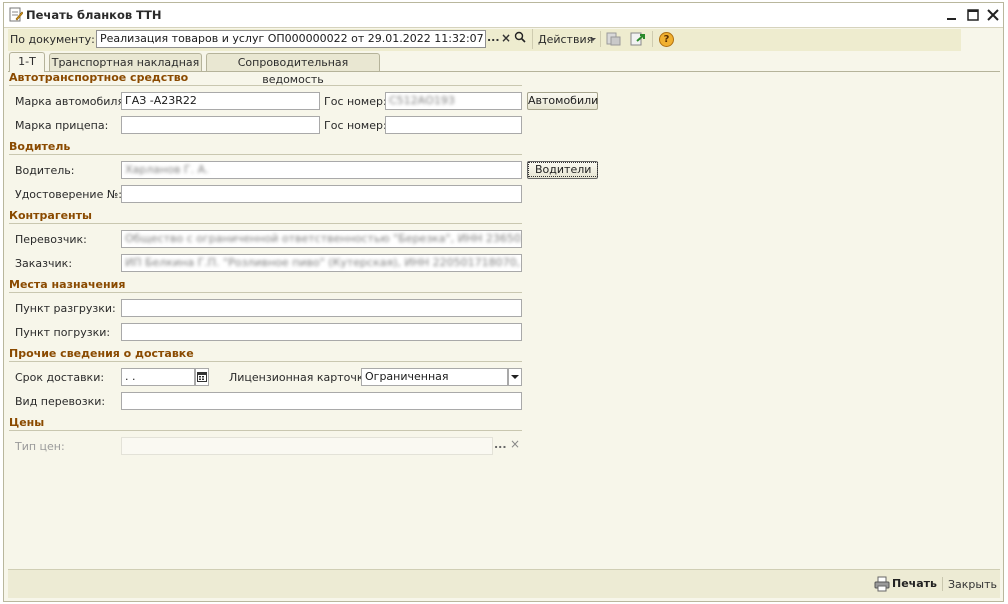 The width and height of the screenshot is (1008, 604). What do you see at coordinates (65, 308) in the screenshot?
I see `unload-point-label: Пункт разгрузки:` at bounding box center [65, 308].